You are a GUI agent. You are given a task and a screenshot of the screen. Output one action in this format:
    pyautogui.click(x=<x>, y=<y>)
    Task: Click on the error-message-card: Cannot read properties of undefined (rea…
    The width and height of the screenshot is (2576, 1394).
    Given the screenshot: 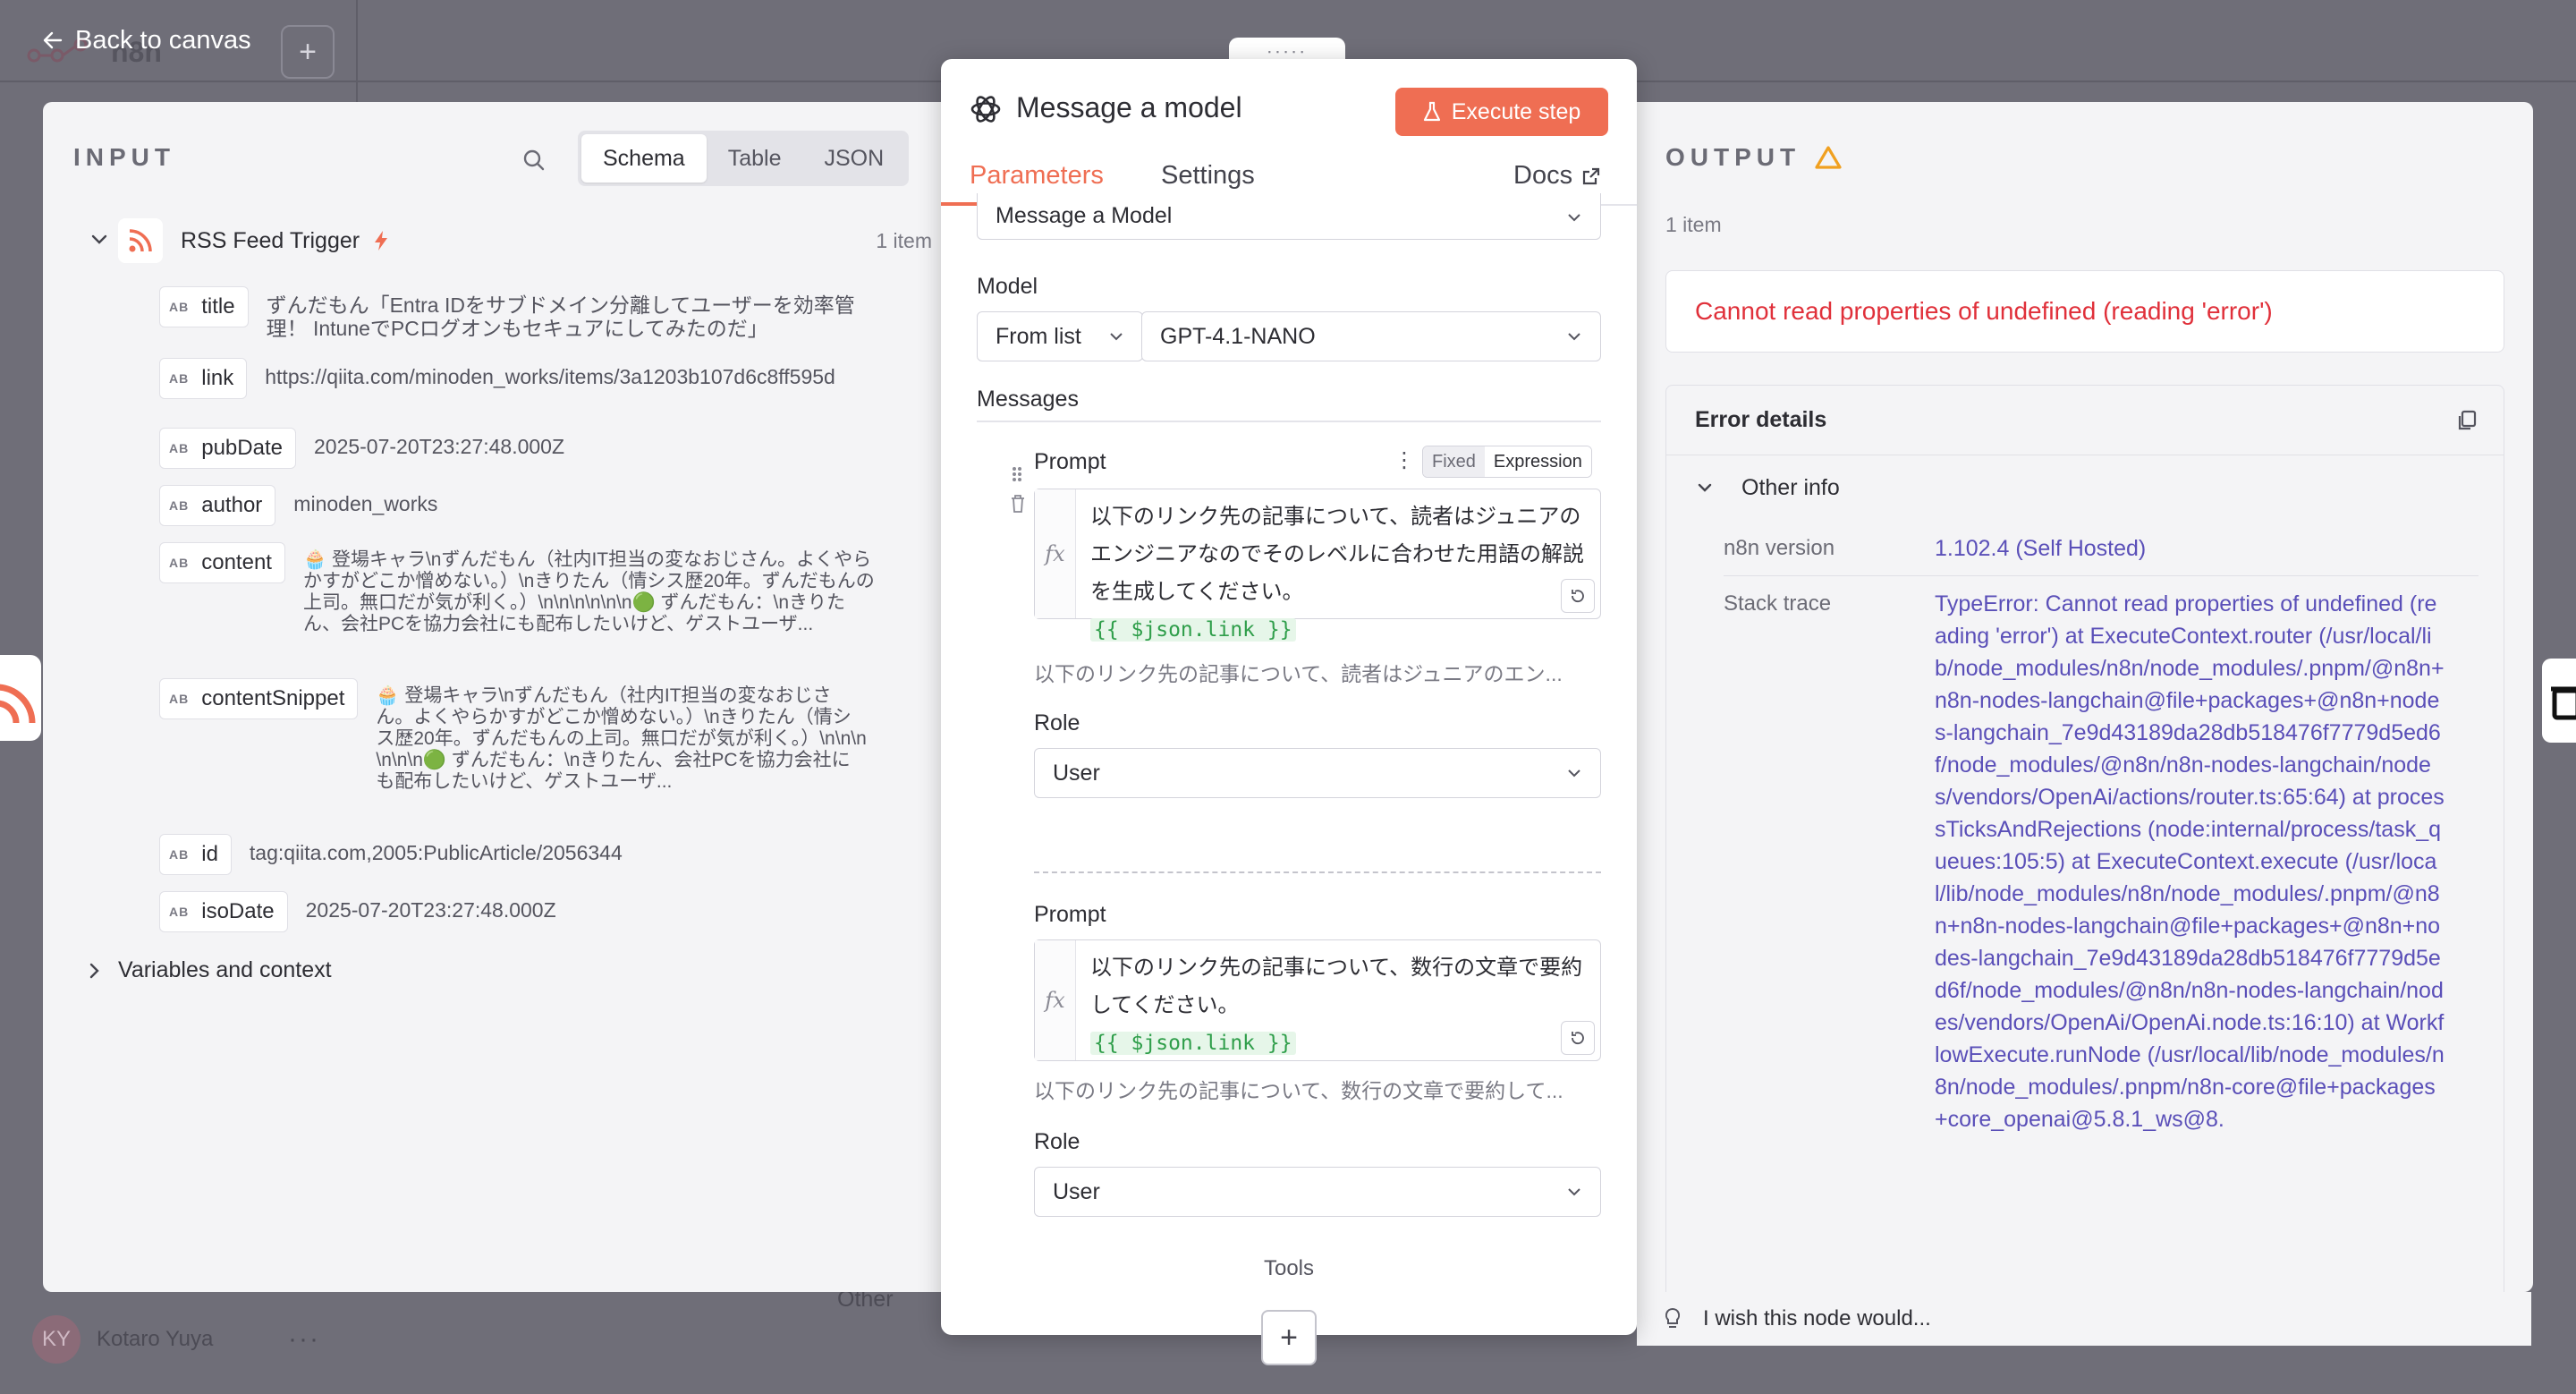 What is the action you would take?
    pyautogui.click(x=2084, y=311)
    